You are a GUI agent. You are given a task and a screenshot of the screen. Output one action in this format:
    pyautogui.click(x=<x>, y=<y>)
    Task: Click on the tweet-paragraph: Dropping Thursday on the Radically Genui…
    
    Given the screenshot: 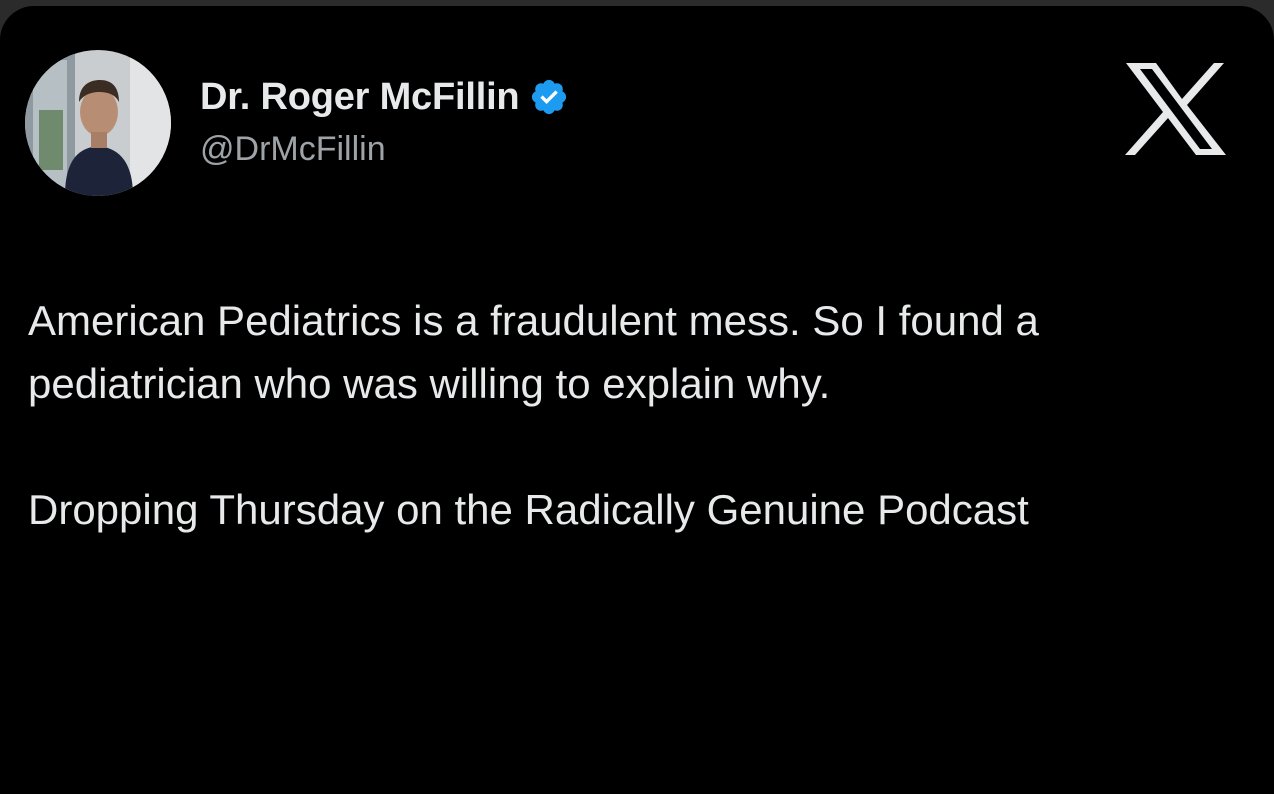 What is the action you would take?
    pyautogui.click(x=528, y=509)
    